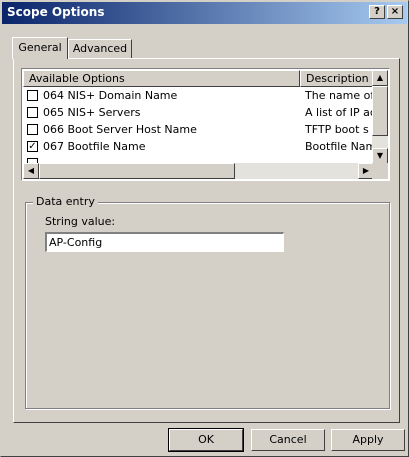 This screenshot has height=457, width=409. What do you see at coordinates (65, 201) in the screenshot?
I see `data-entry-group-label: Data entry` at bounding box center [65, 201].